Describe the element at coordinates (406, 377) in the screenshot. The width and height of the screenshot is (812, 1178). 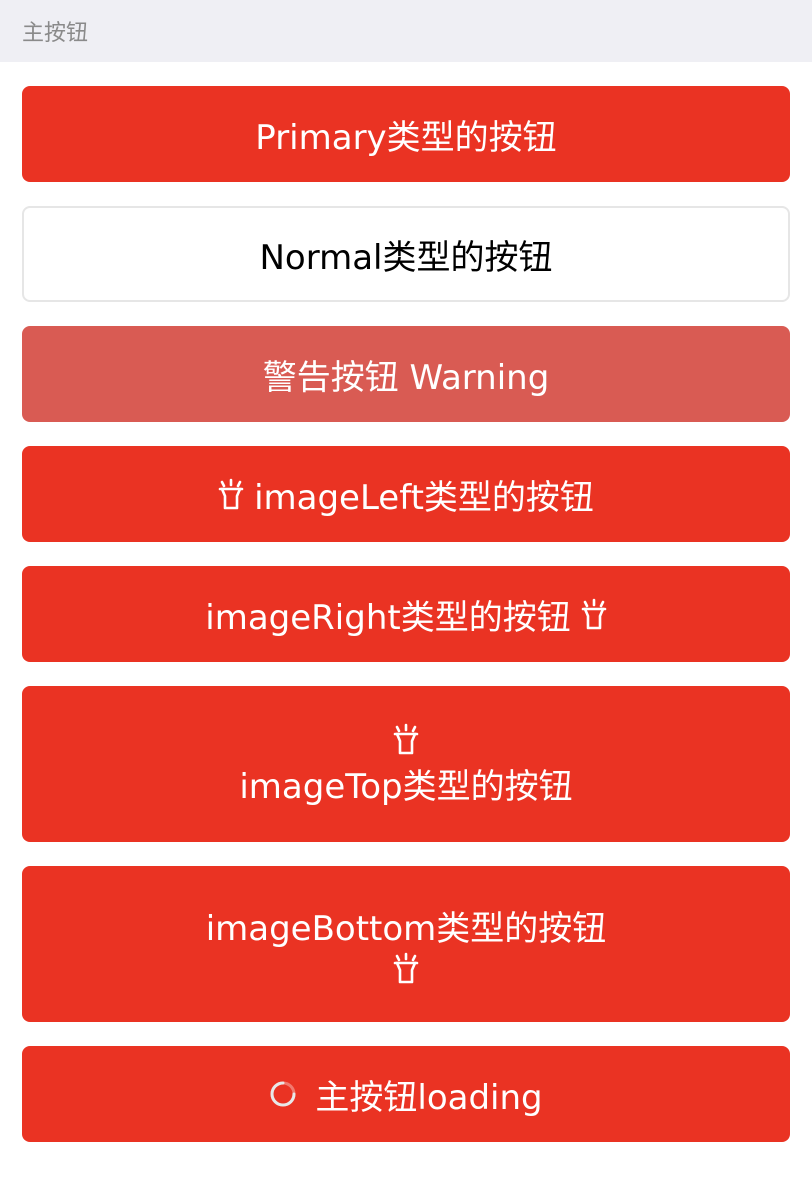
I see `warning-button-label: 警告按钮 Warning` at that location.